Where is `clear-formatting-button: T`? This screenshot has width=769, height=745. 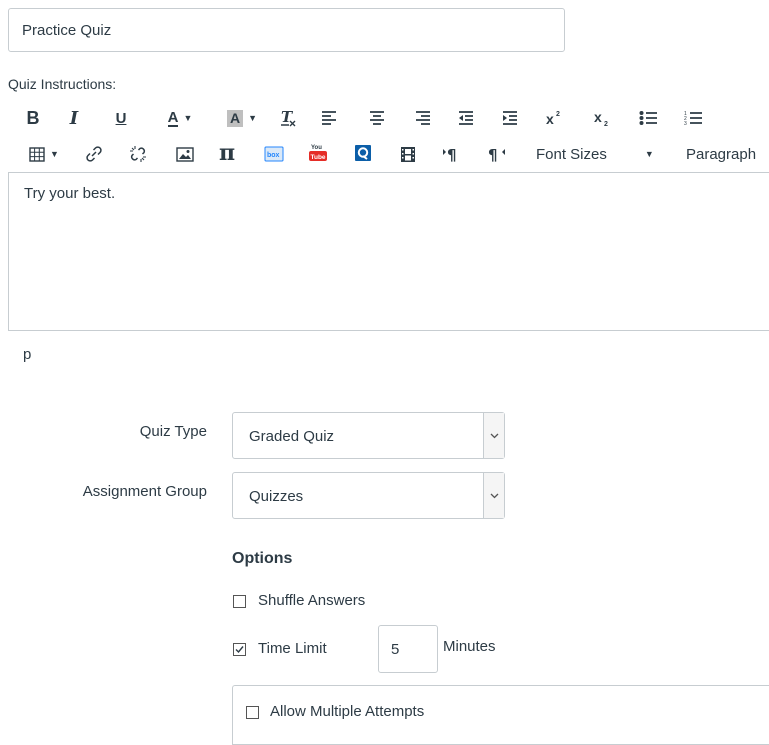 clear-formatting-button: T is located at coordinates (288, 118).